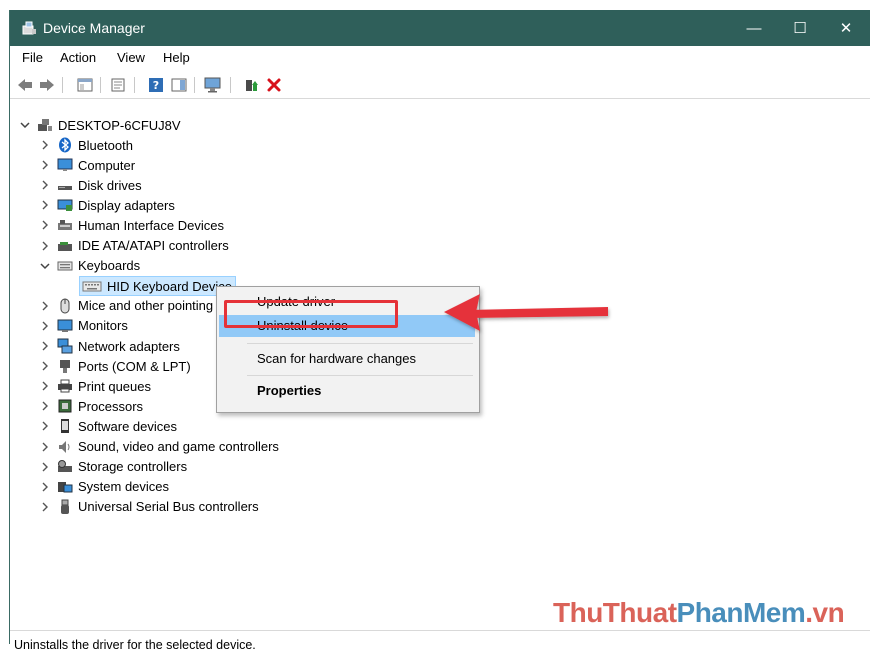 This screenshot has width=870, height=655. I want to click on mouse-icon, so click(65, 306).